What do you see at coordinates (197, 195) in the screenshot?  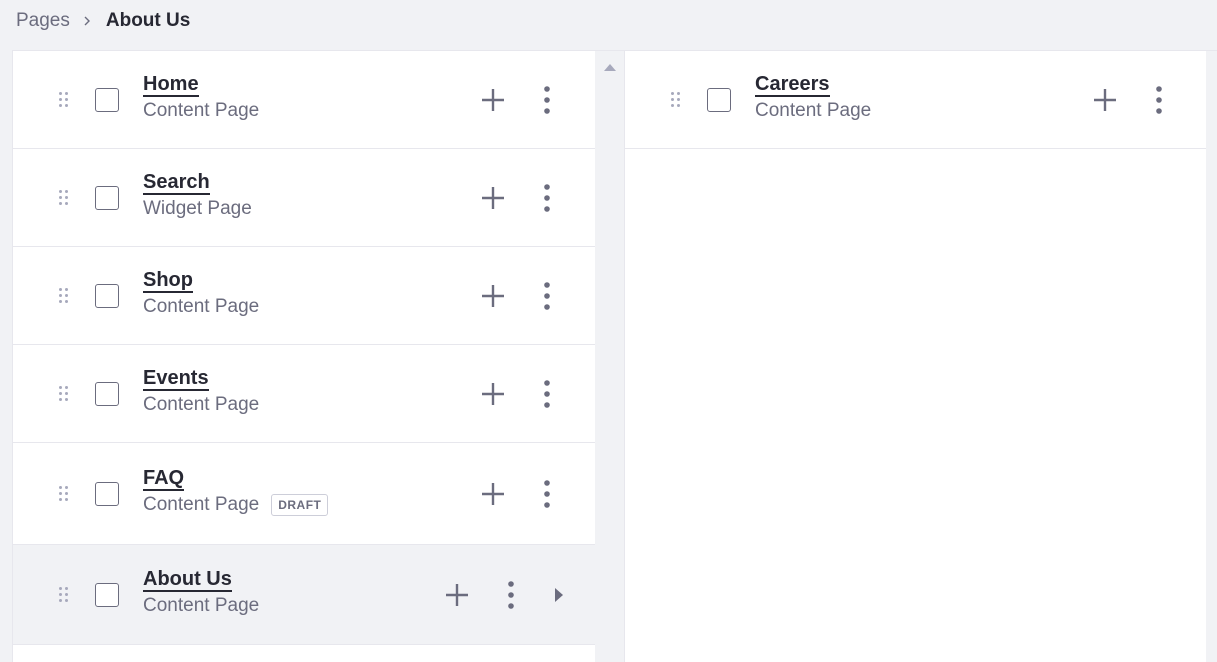 I see `row-text: Search Widget Page` at bounding box center [197, 195].